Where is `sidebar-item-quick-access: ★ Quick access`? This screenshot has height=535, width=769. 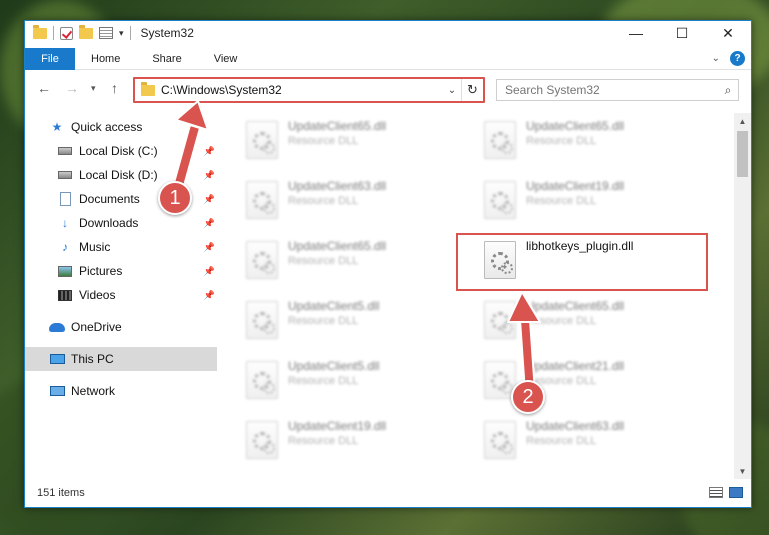 sidebar-item-quick-access: ★ Quick access is located at coordinates (121, 127).